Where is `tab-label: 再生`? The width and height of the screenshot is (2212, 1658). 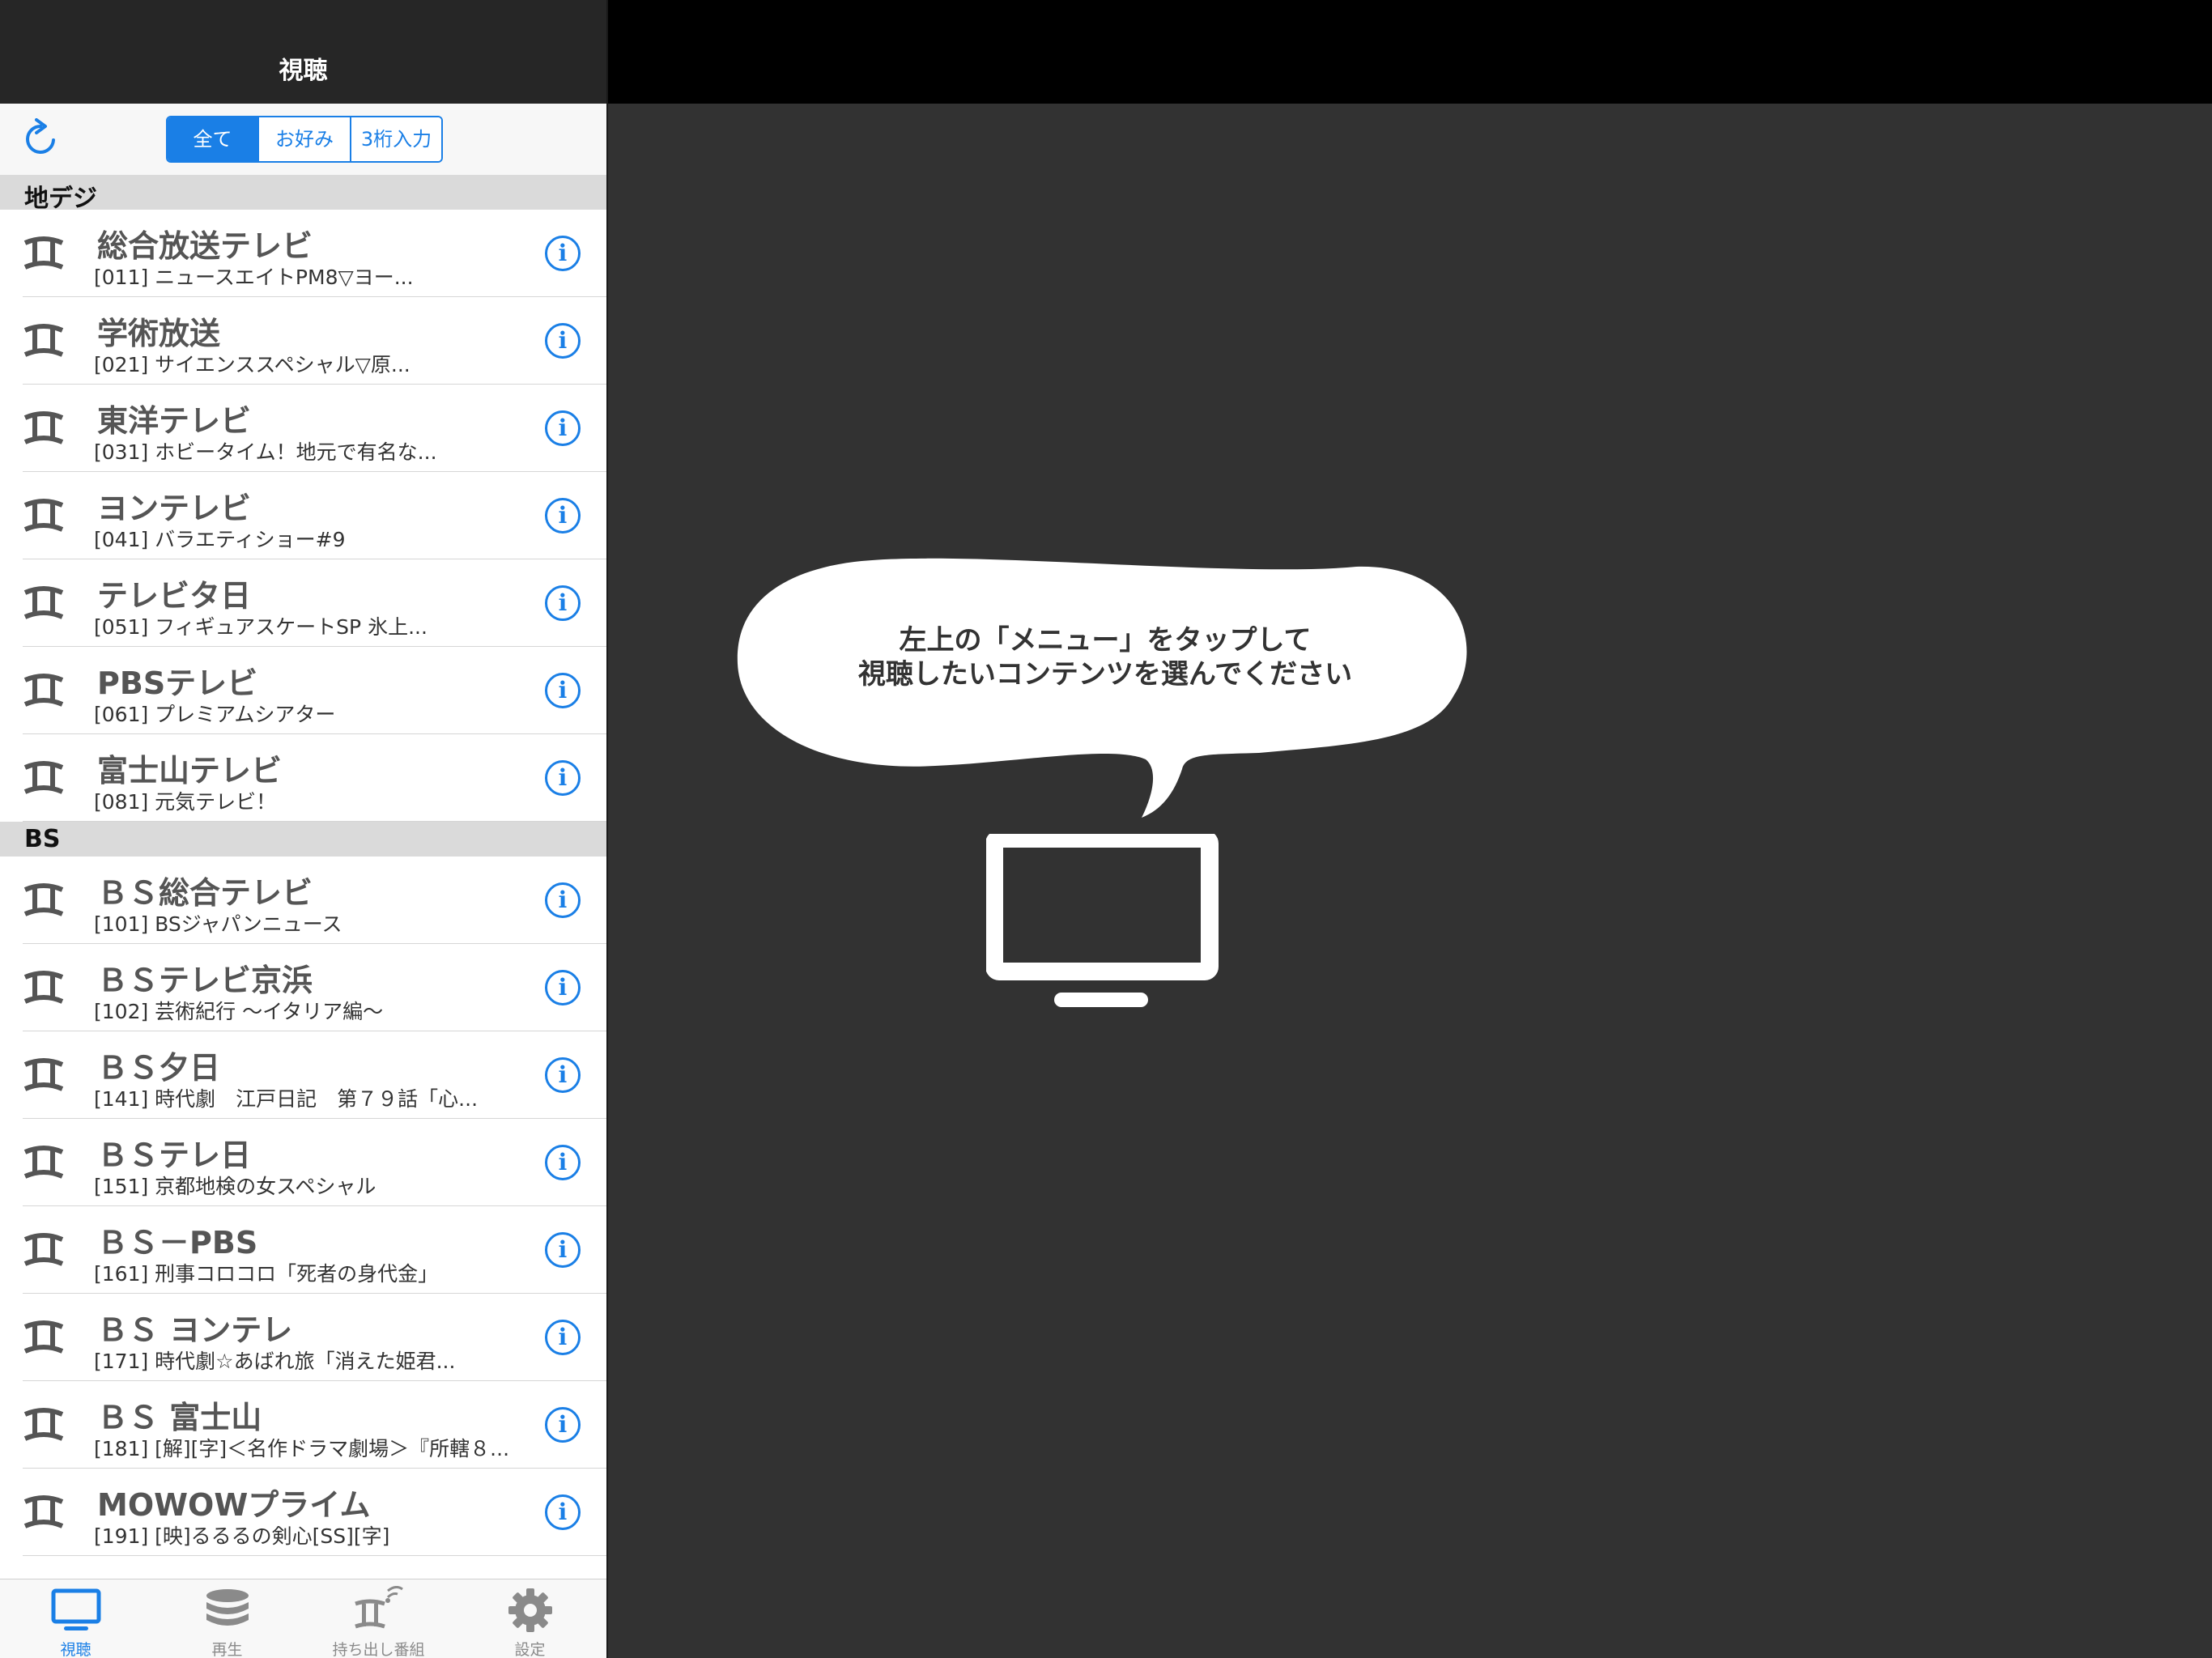 tab-label: 再生 is located at coordinates (227, 1649).